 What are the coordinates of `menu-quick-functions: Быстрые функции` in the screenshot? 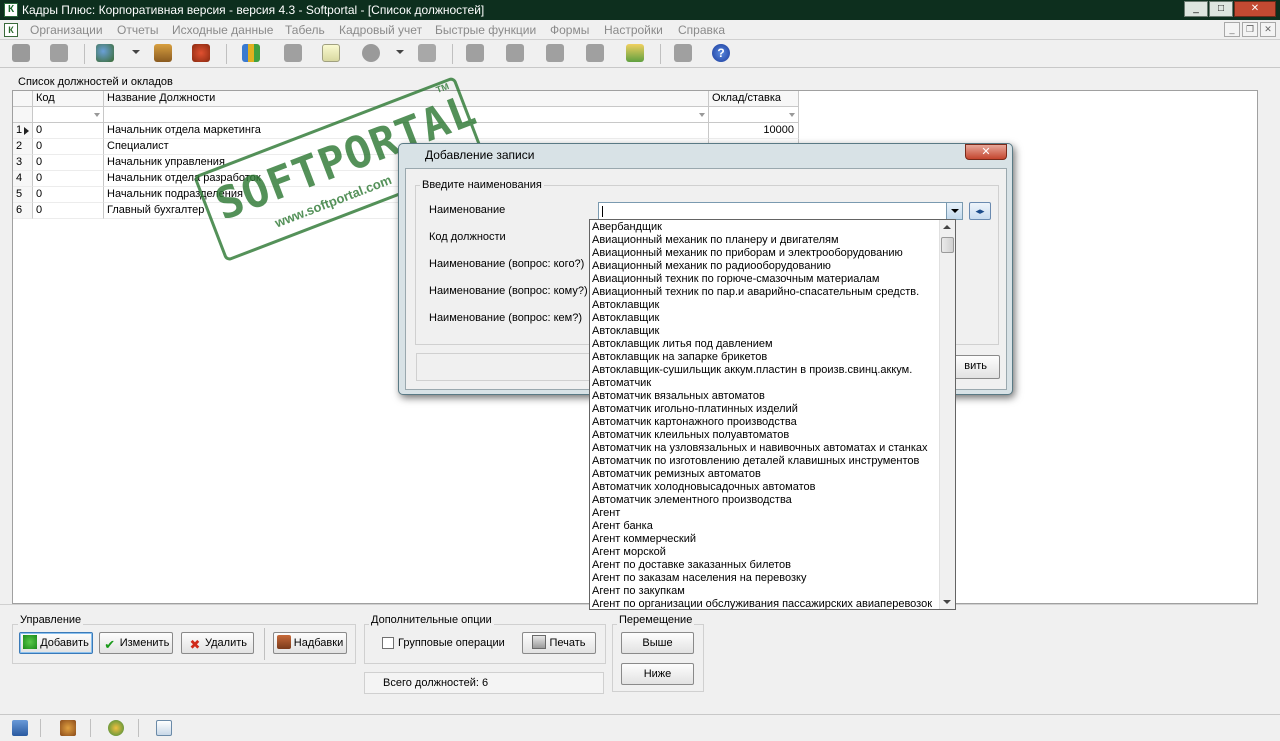 It's located at (485, 30).